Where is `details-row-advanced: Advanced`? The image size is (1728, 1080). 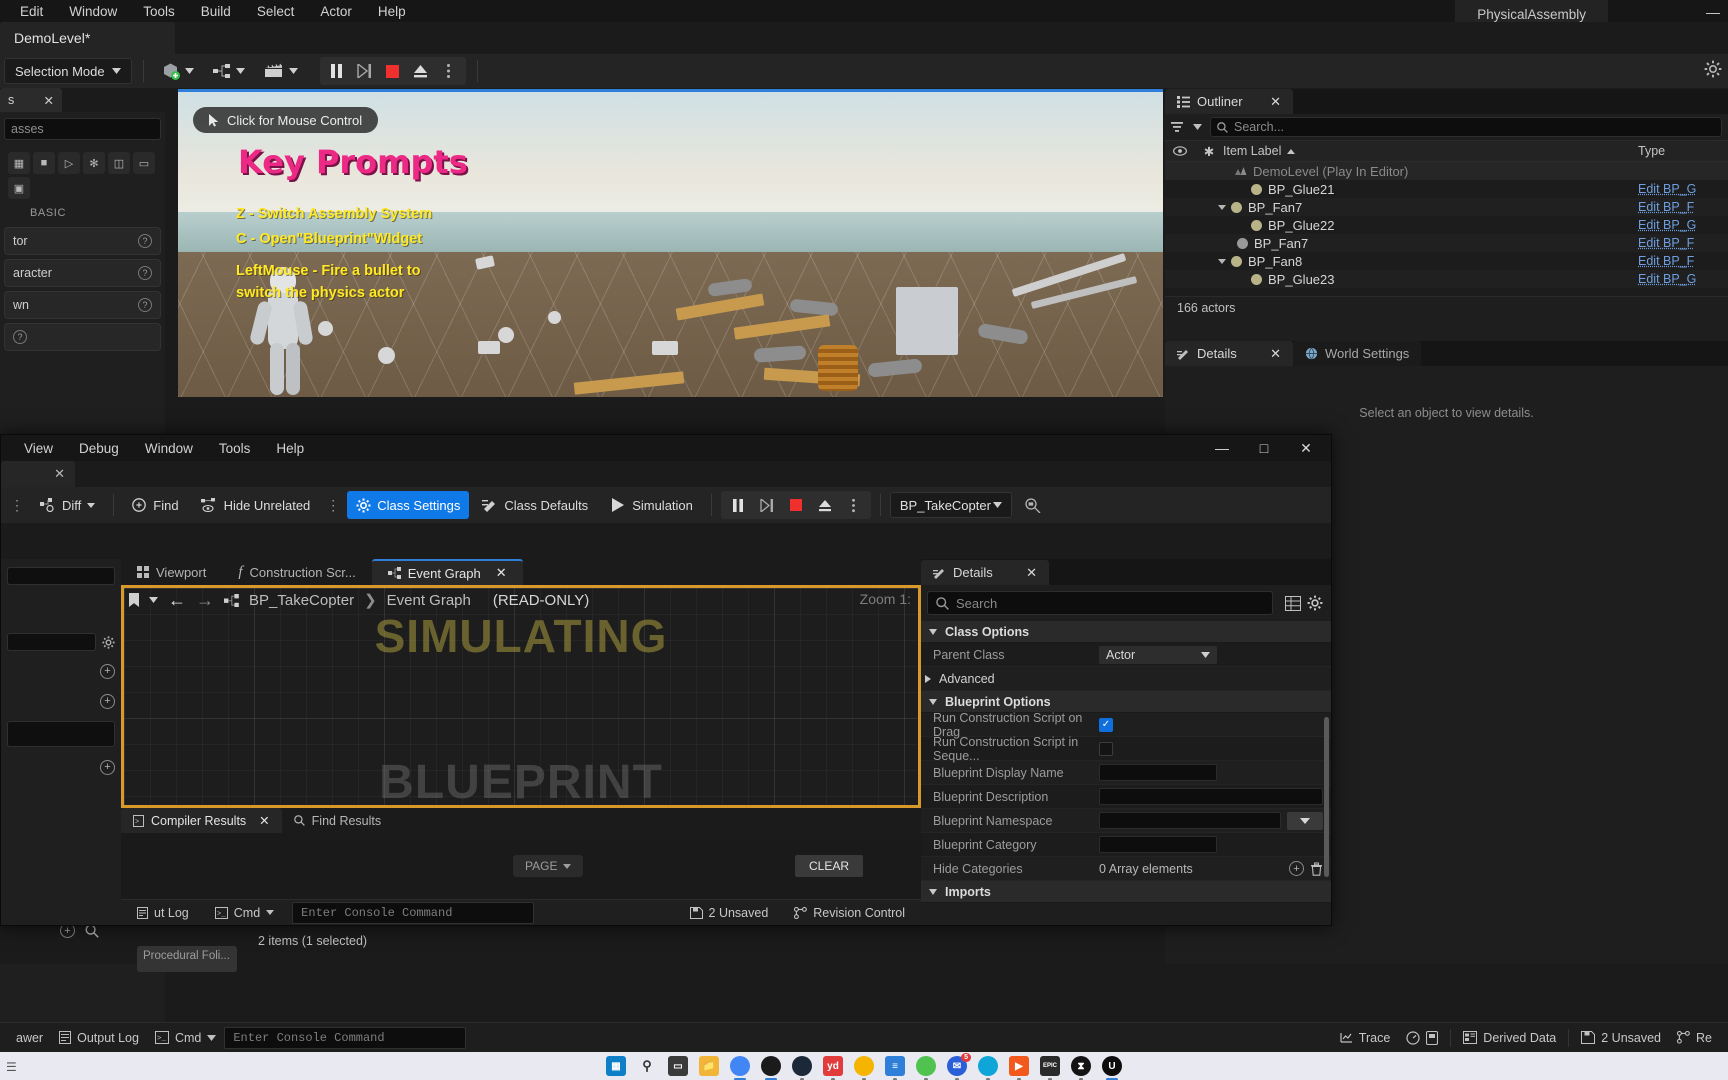
details-row-advanced: Advanced is located at coordinates (1126, 679).